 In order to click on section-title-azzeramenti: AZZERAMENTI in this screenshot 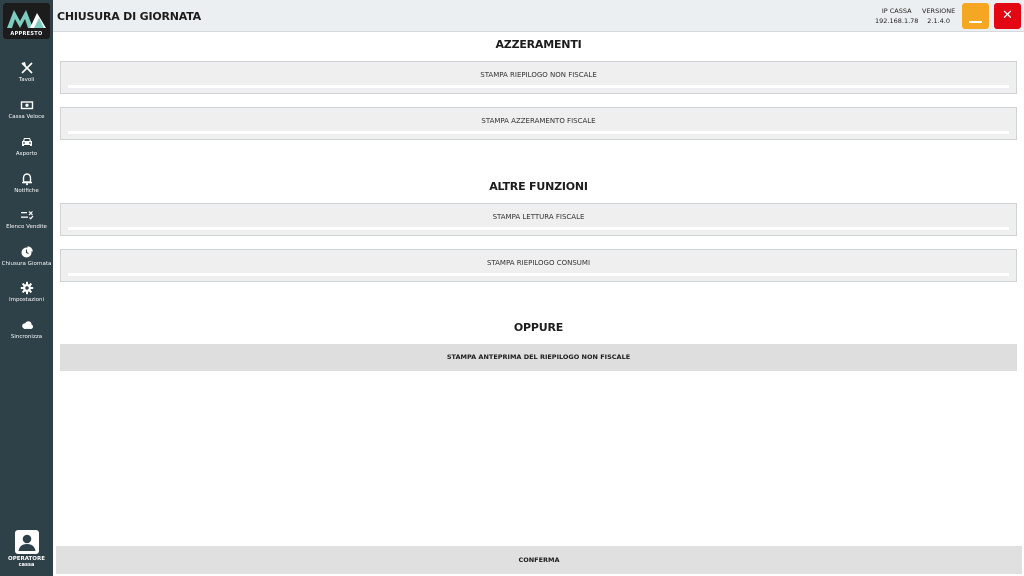, I will do `click(538, 44)`.